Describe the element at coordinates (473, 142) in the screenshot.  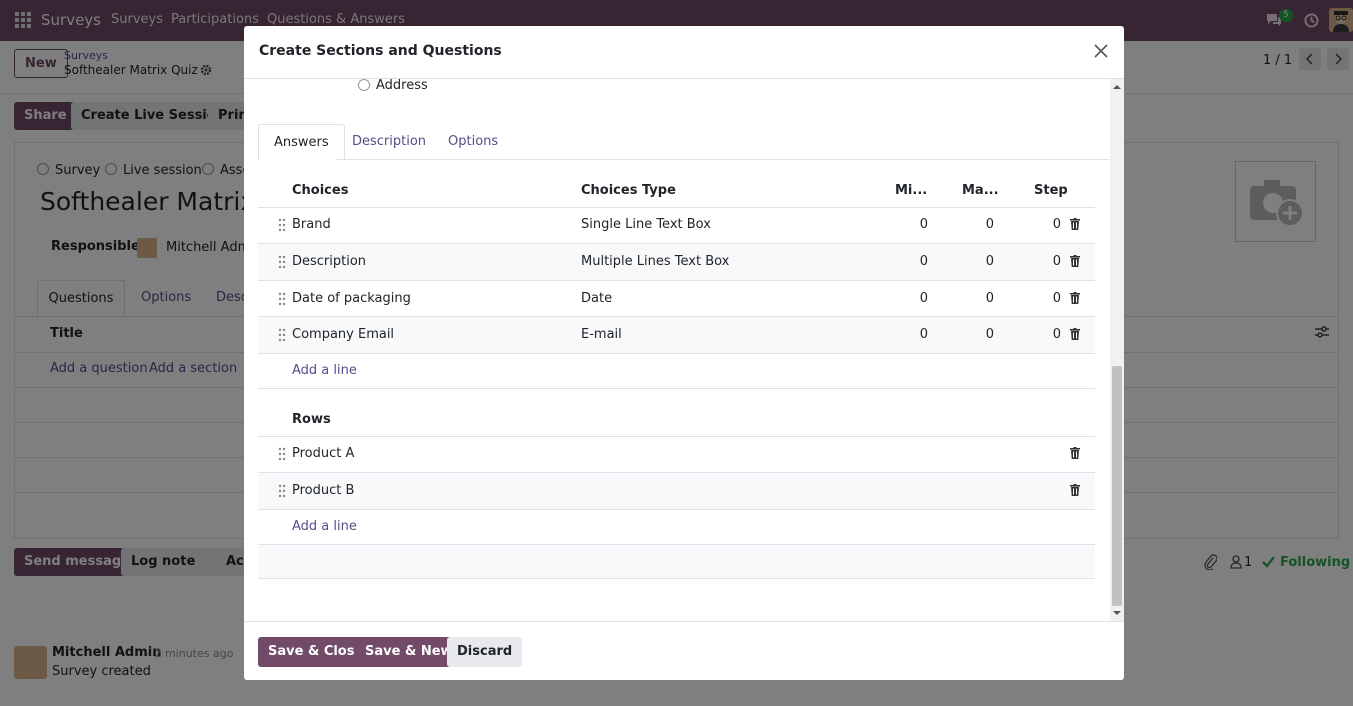
I see `tab-options: Options` at that location.